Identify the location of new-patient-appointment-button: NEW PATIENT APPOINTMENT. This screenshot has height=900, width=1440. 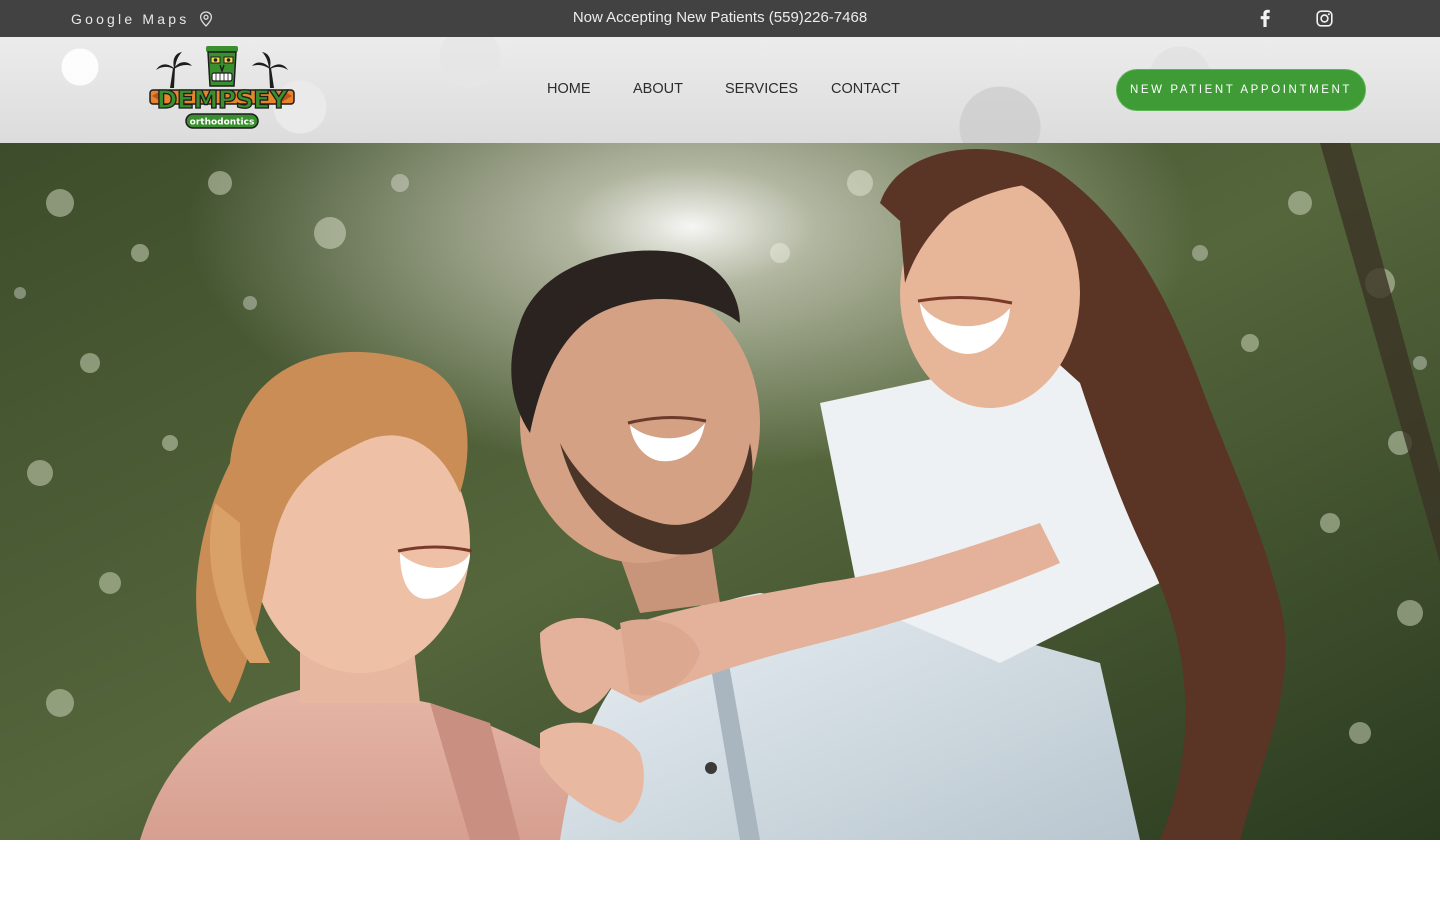
(1241, 90).